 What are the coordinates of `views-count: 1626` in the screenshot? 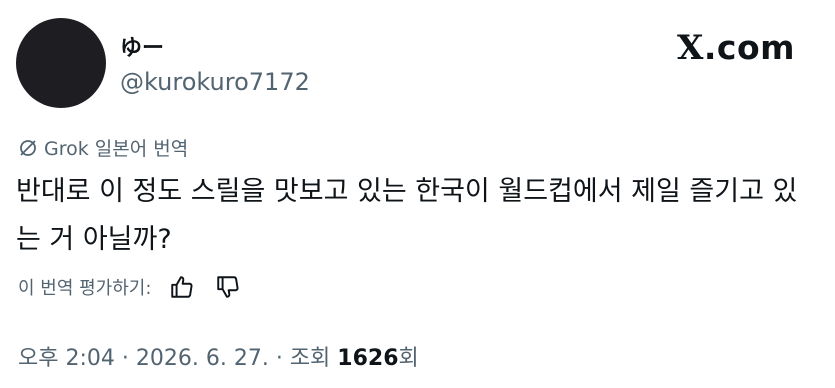 It's located at (368, 358).